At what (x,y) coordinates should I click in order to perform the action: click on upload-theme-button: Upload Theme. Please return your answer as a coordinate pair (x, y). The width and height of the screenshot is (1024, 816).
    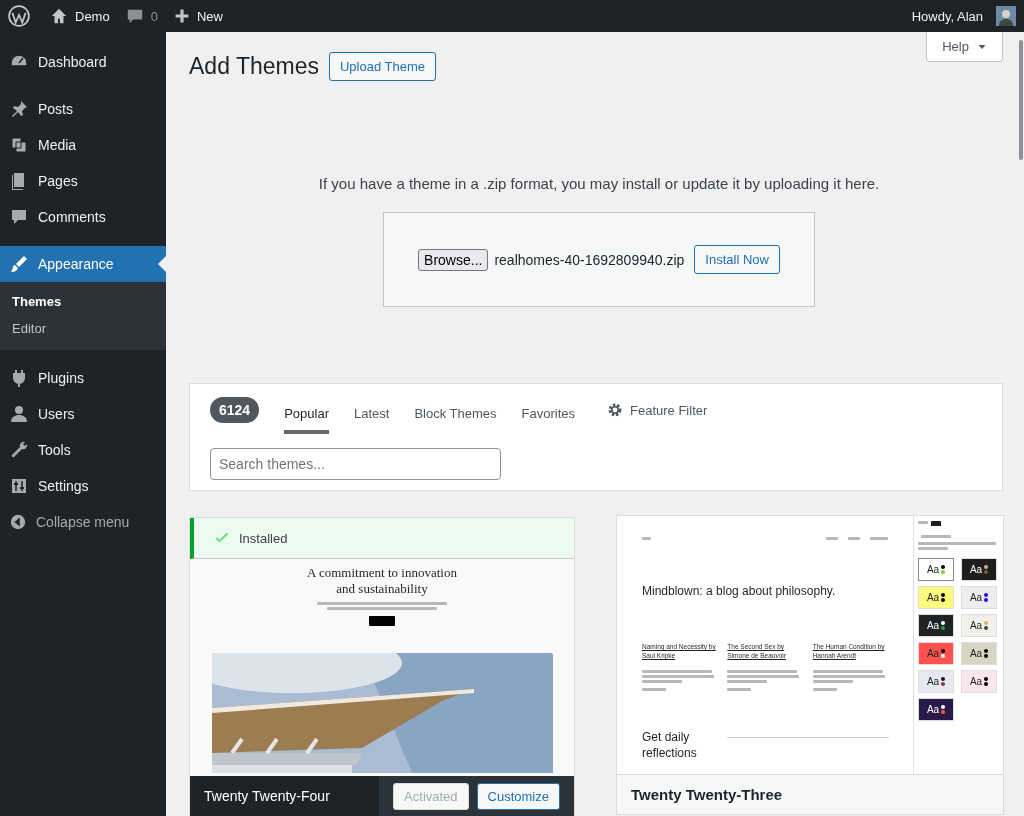
    Looking at the image, I should click on (383, 66).